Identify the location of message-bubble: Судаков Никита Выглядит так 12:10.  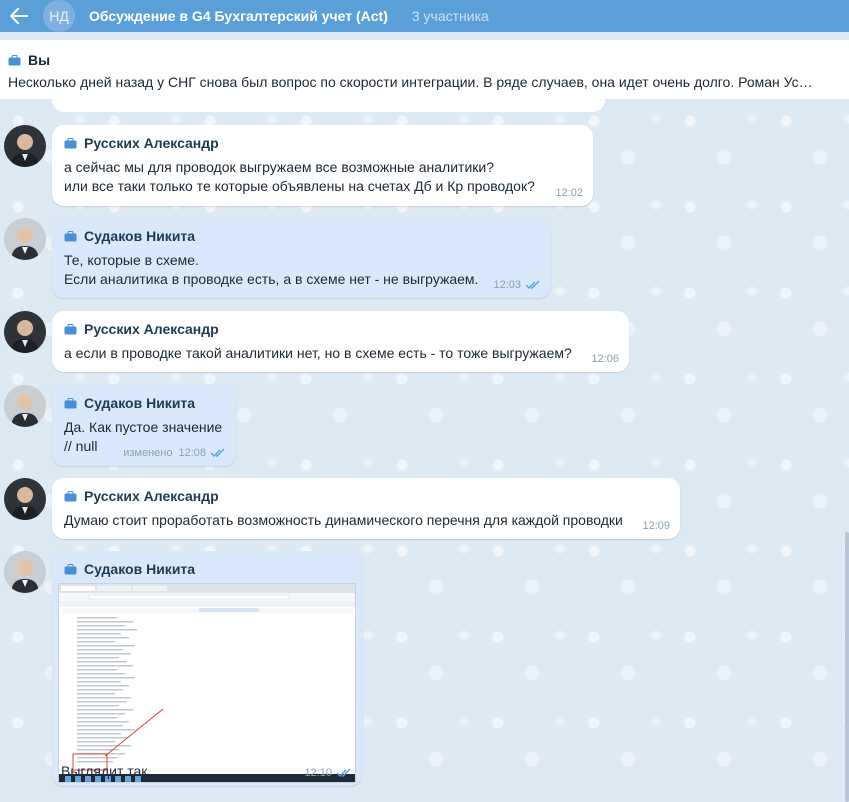
(207, 668).